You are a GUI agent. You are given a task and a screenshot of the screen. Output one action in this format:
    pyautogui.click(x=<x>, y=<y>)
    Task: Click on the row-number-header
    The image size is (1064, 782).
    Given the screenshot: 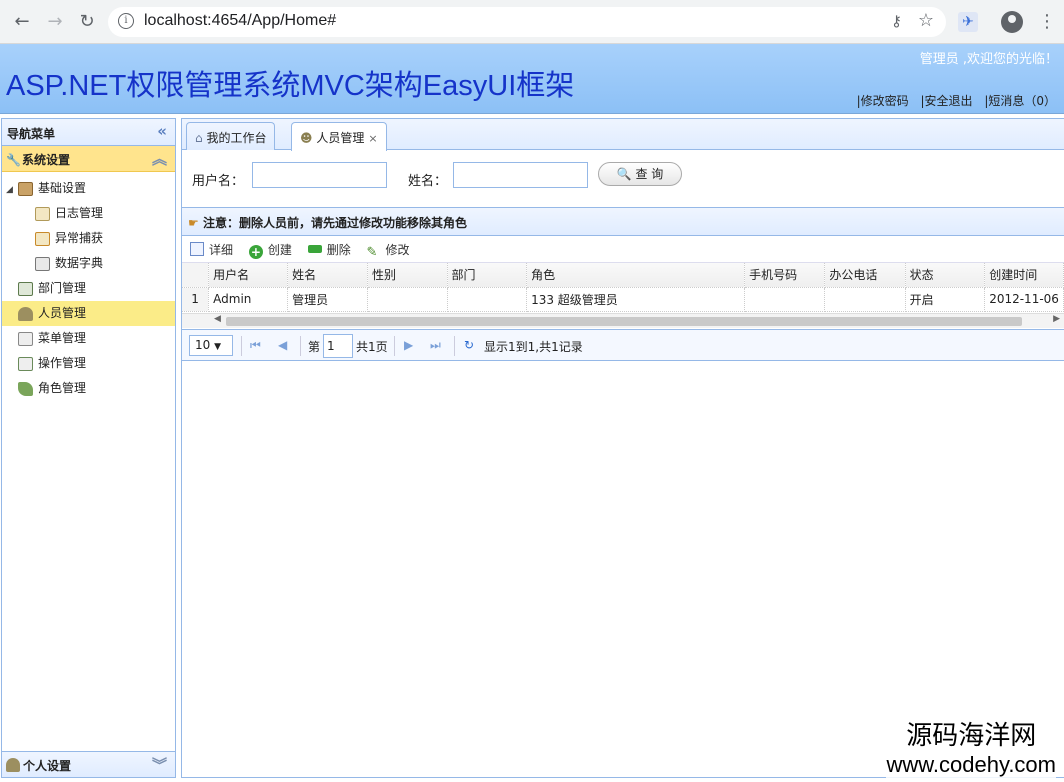 What is the action you would take?
    pyautogui.click(x=196, y=275)
    